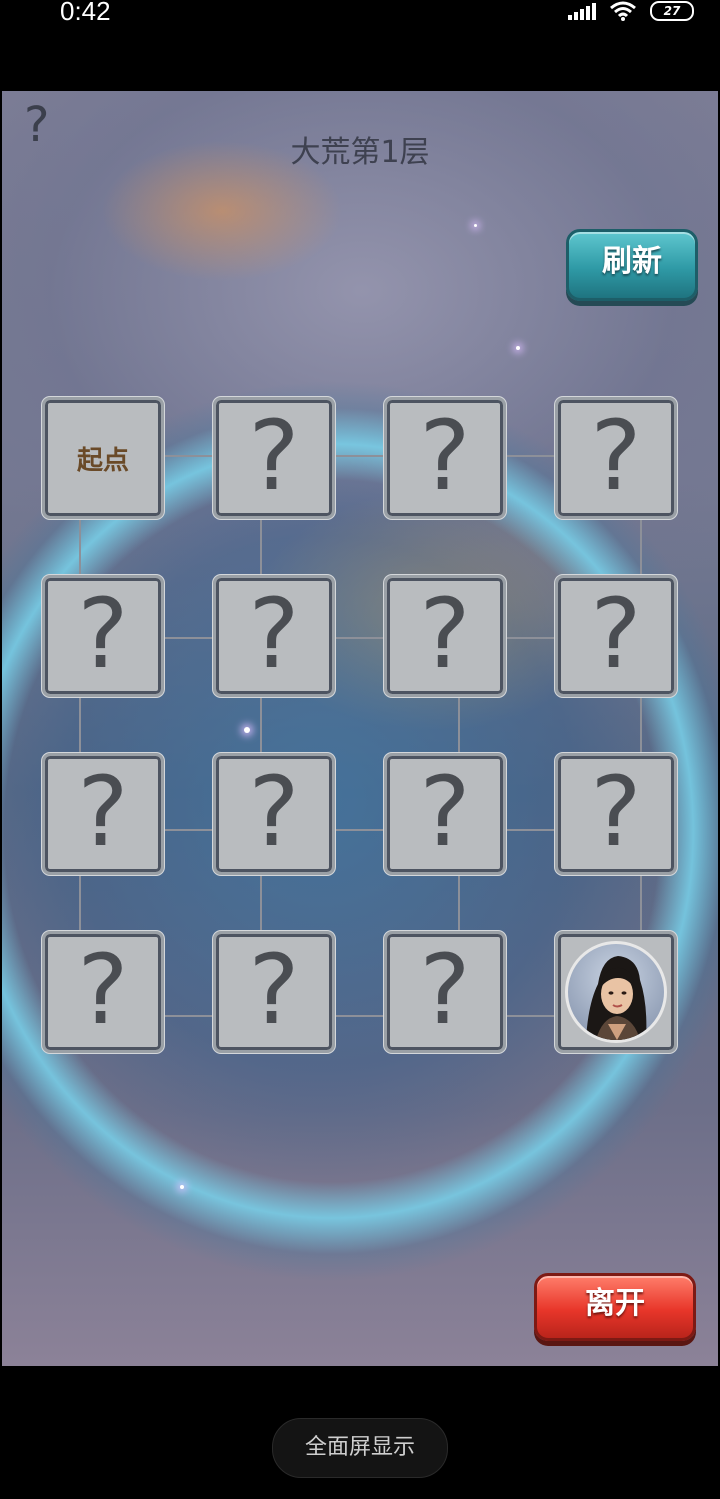  What do you see at coordinates (360, 45) in the screenshot?
I see `status-bar: 0:42 27` at bounding box center [360, 45].